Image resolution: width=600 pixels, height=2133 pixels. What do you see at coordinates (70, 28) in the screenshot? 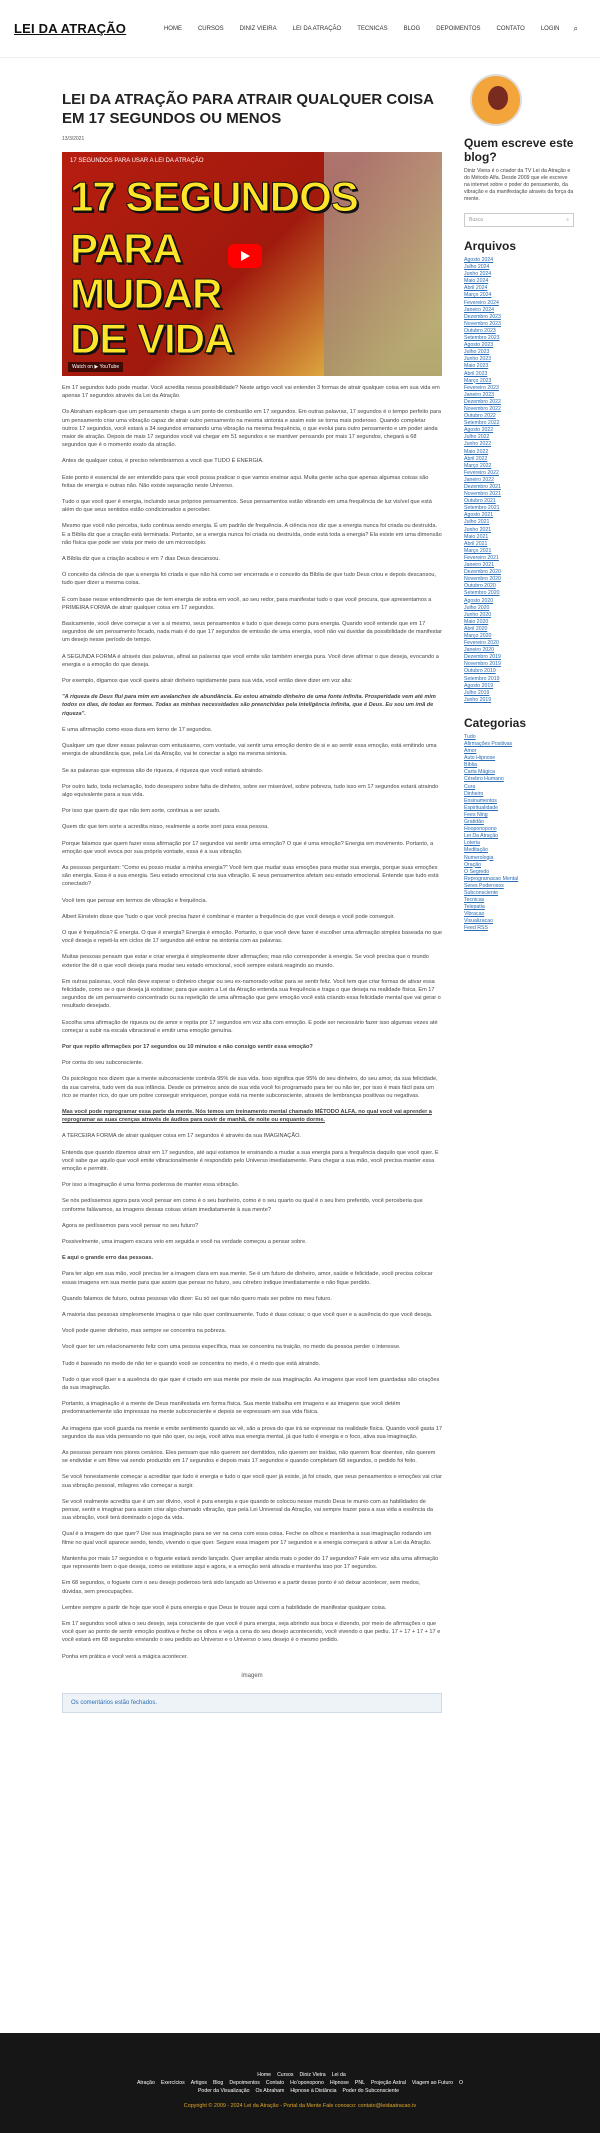
I see `site-logo: LEI DA ATRAÇÃO` at bounding box center [70, 28].